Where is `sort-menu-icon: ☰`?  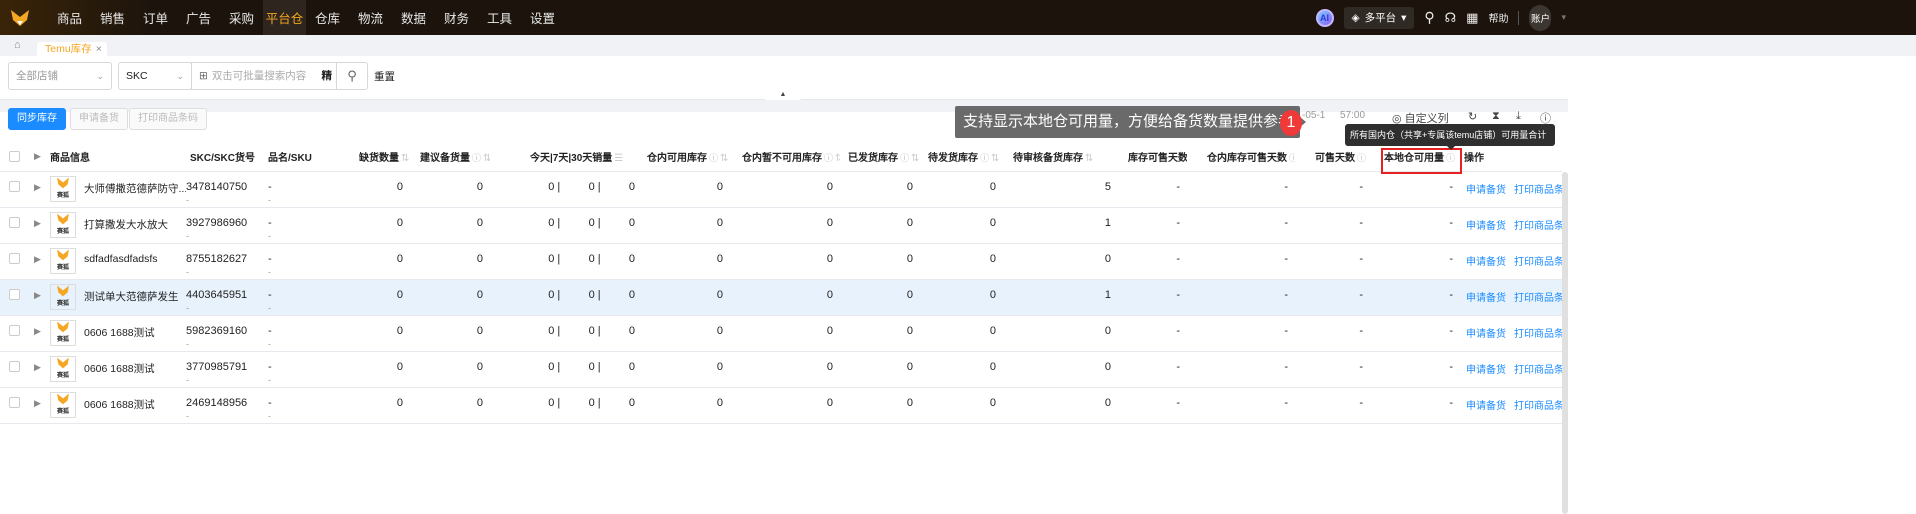
sort-menu-icon: ☰ is located at coordinates (618, 158).